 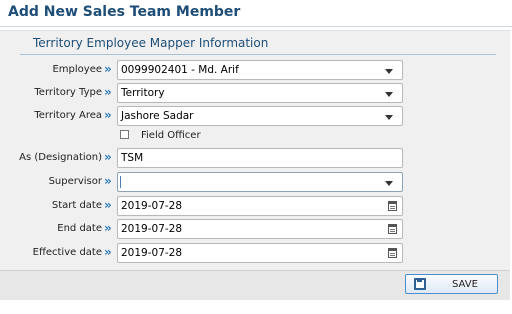 I want to click on designation-row: As (Designation) » TSM, so click(x=256, y=158).